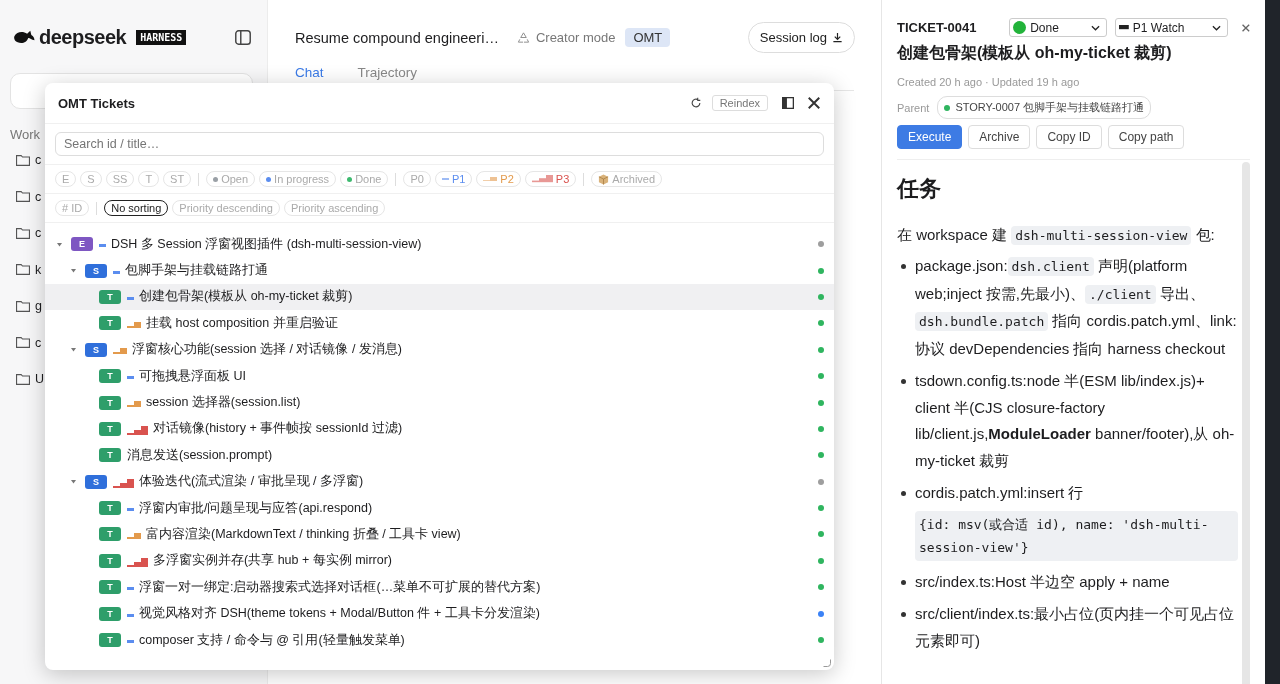 This screenshot has height=684, width=1280. Describe the element at coordinates (913, 107) in the screenshot. I see `parent-label: Parent` at that location.